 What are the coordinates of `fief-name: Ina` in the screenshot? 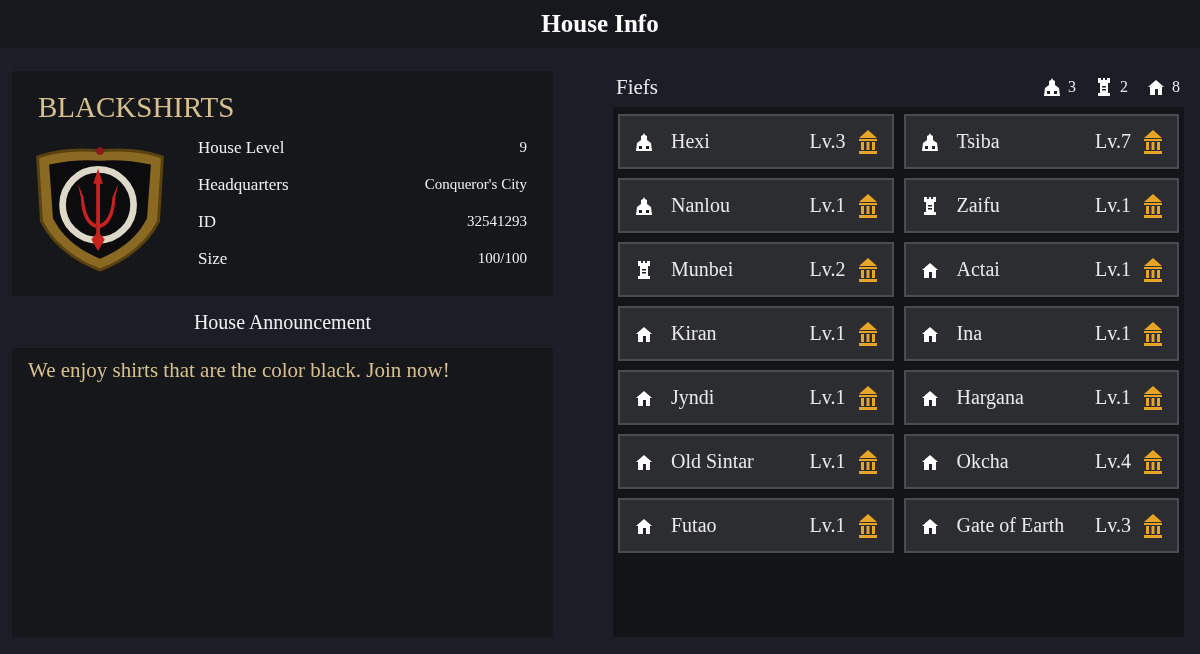 It's located at (970, 333).